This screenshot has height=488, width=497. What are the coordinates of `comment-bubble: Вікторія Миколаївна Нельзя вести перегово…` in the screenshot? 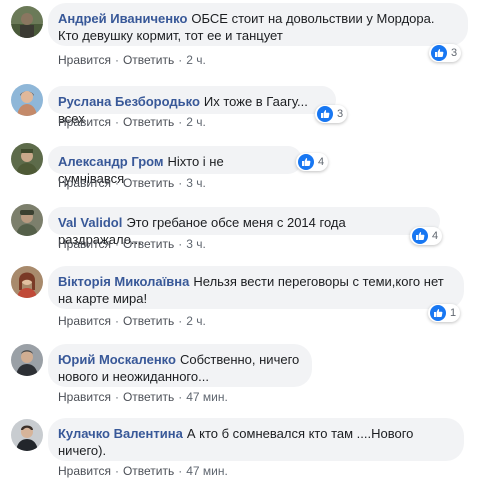 It's located at (256, 287).